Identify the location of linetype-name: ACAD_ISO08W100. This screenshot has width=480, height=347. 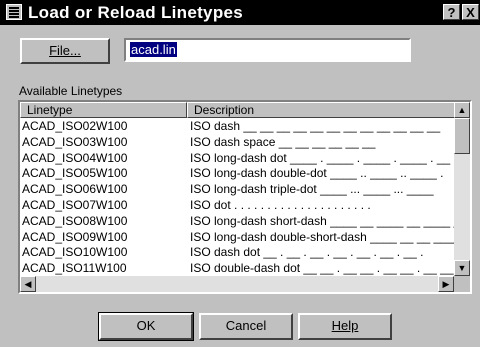
(75, 220).